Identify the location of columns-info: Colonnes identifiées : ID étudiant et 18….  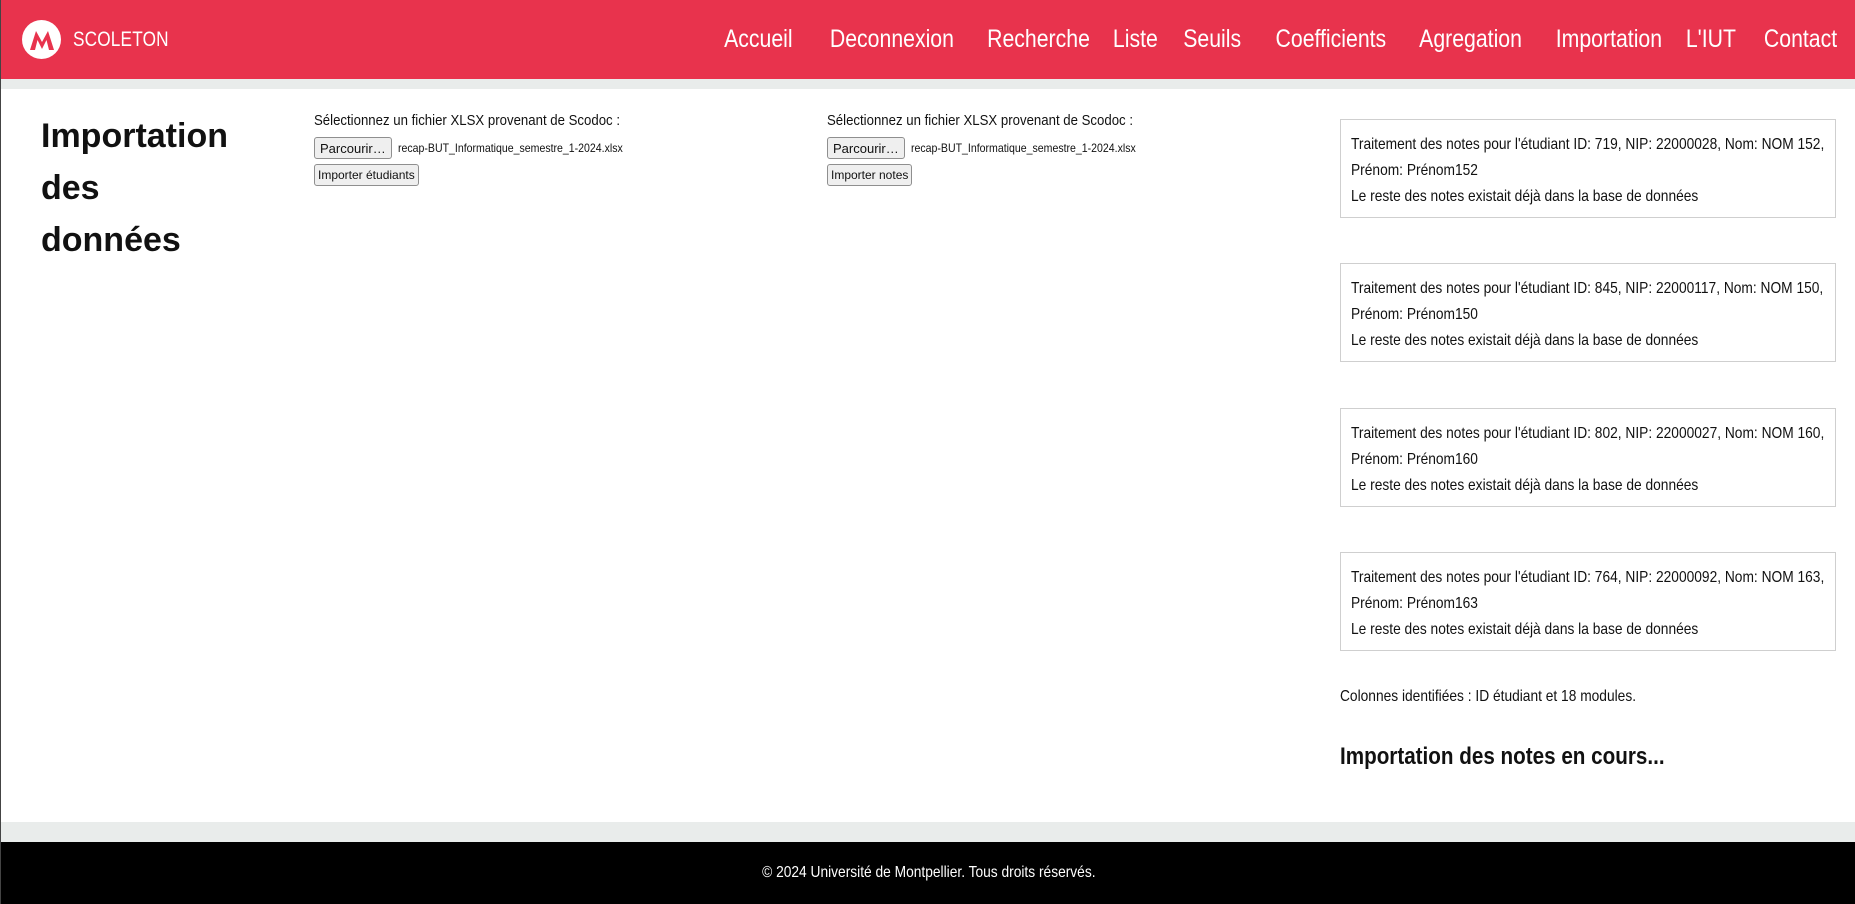
(1488, 696).